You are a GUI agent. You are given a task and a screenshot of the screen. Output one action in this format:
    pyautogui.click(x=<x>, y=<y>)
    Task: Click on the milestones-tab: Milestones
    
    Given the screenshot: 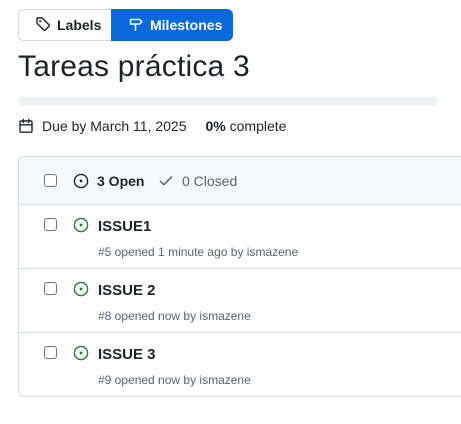 What is the action you would take?
    pyautogui.click(x=172, y=25)
    